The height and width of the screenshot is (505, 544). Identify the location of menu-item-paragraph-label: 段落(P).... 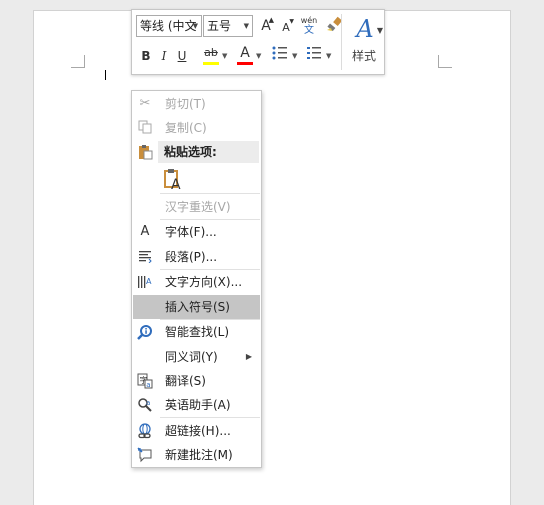
(191, 257).